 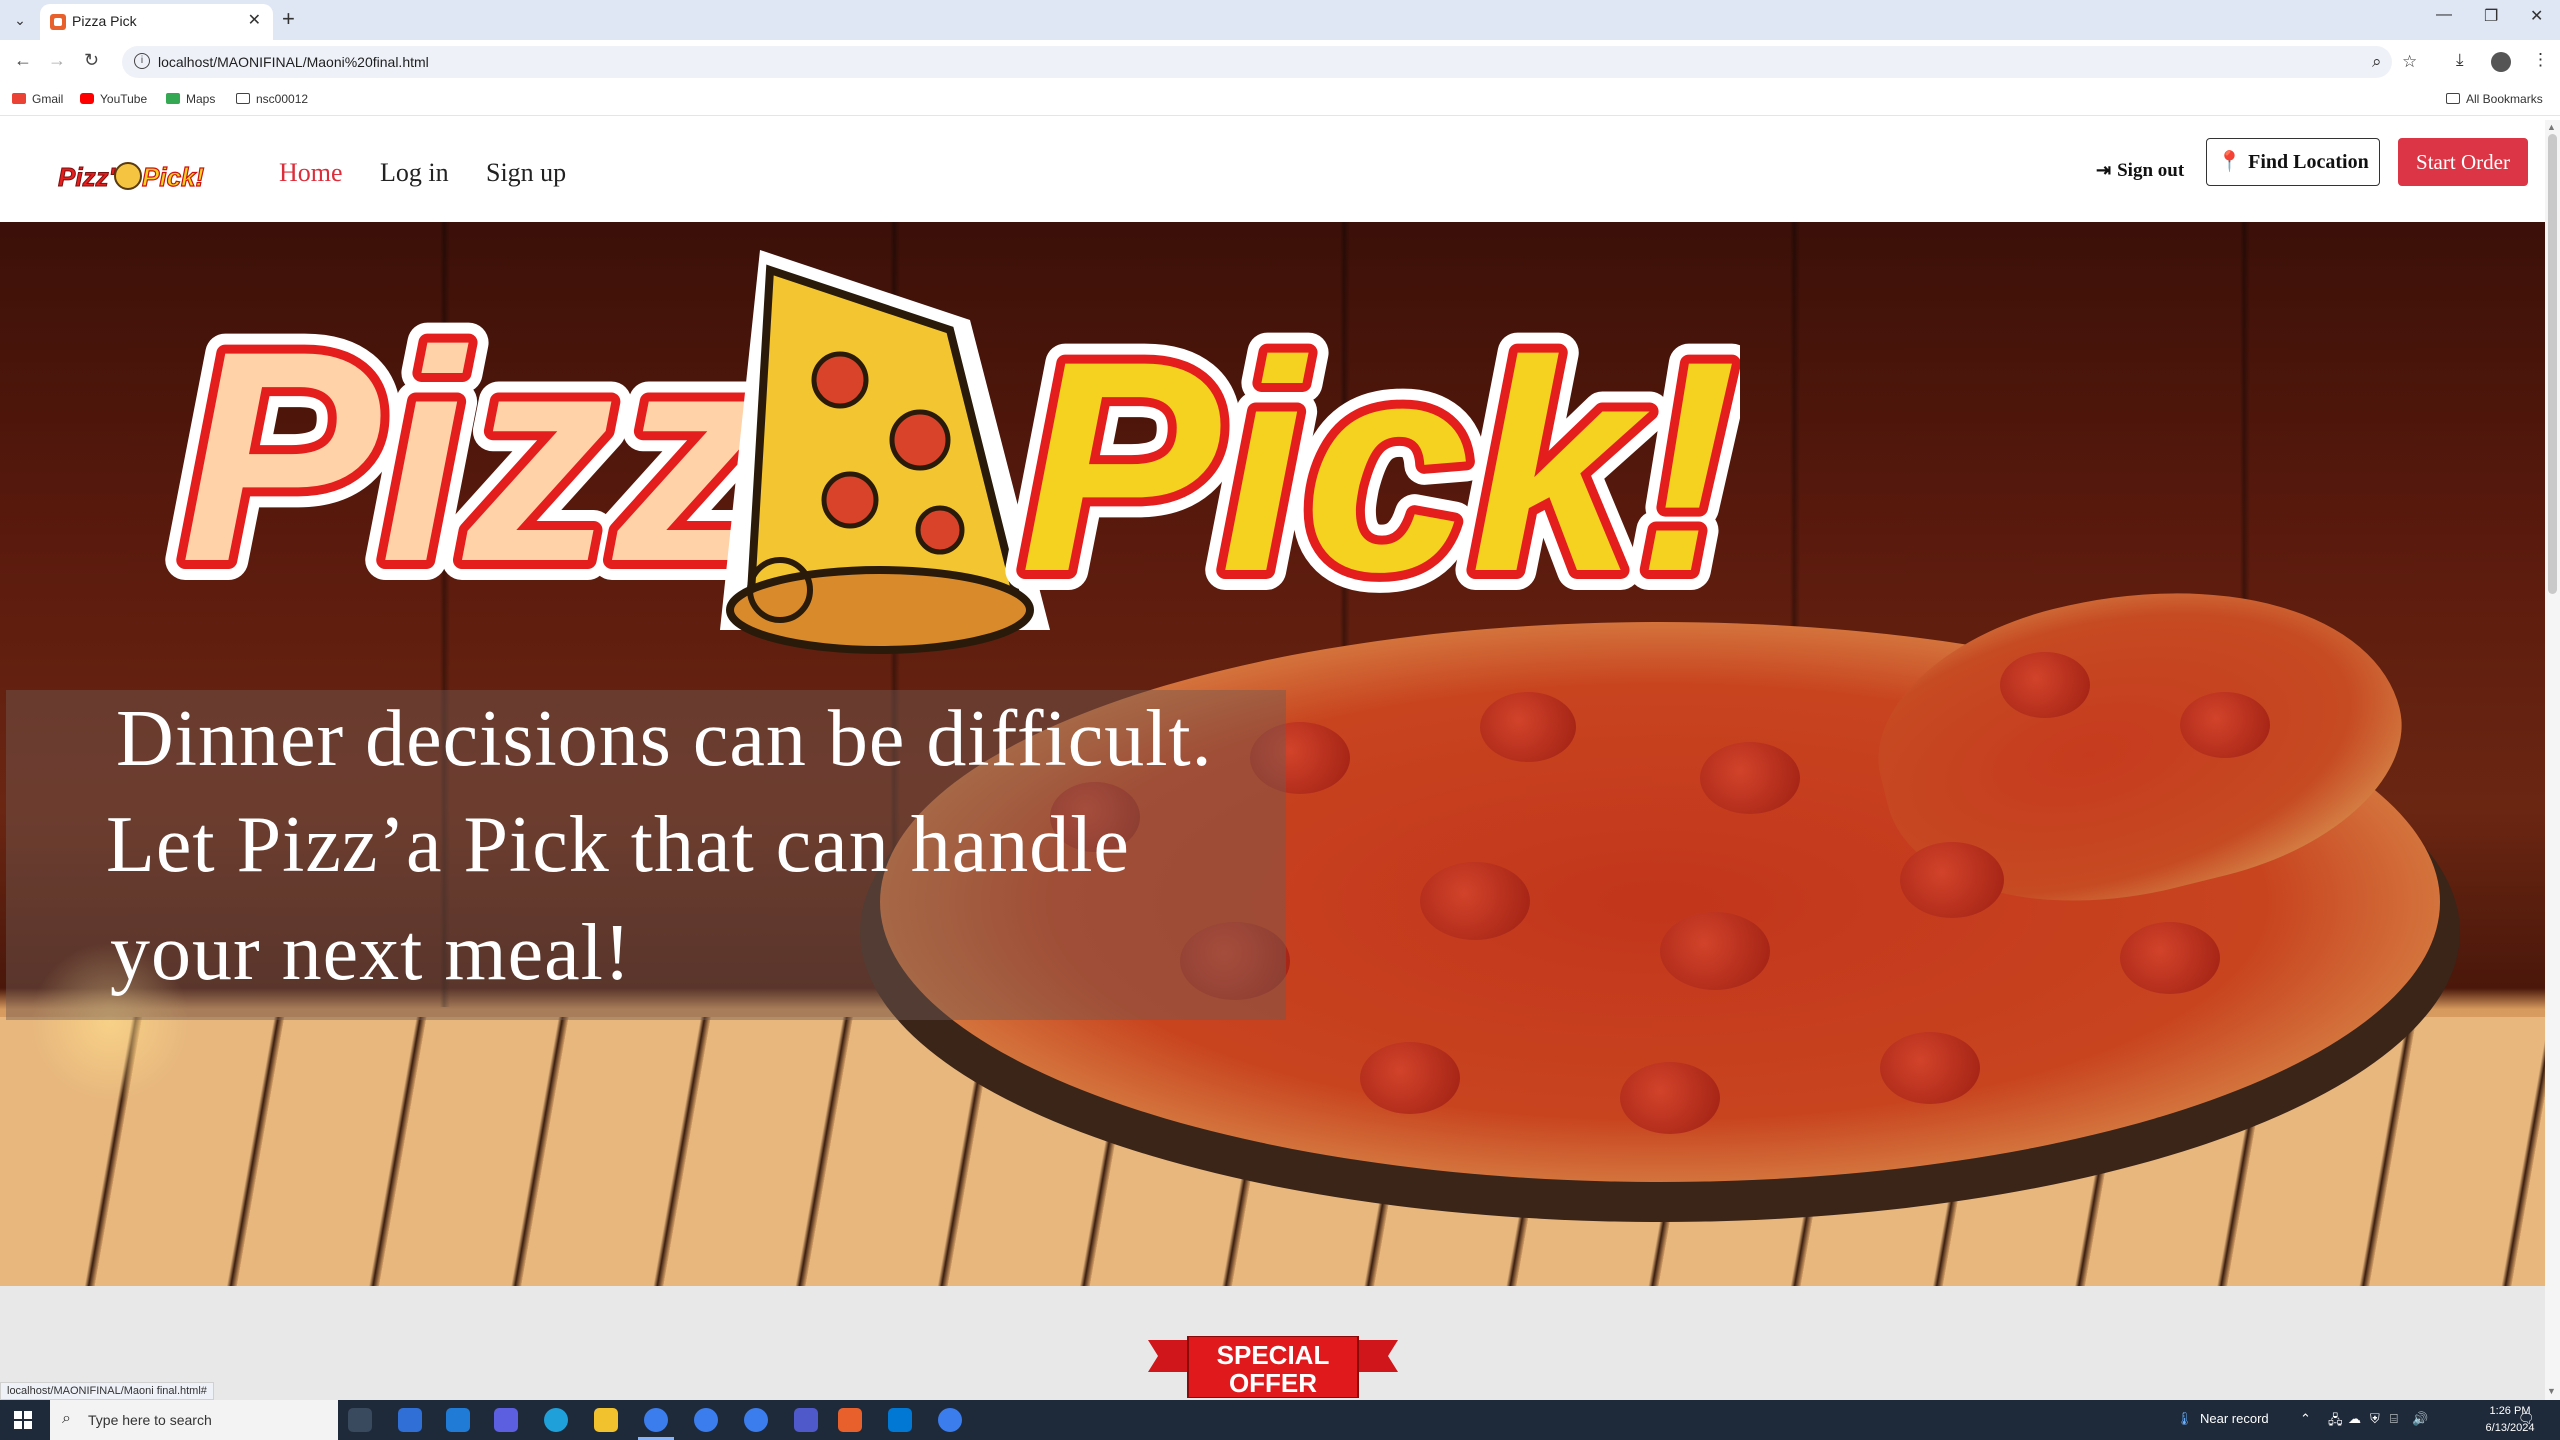 I want to click on sign-out-label: Sign out, so click(x=2151, y=170).